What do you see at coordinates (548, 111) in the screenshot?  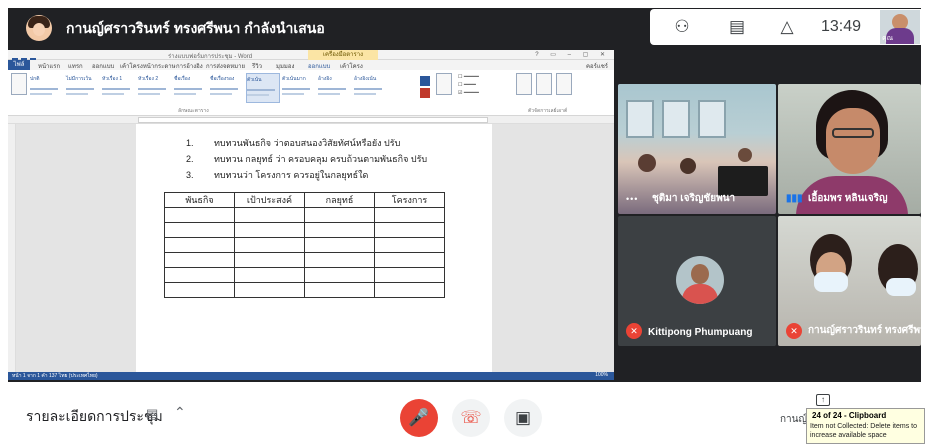 I see `arrange-group-label: ตัวจัดการเลย์เอาต์` at bounding box center [548, 111].